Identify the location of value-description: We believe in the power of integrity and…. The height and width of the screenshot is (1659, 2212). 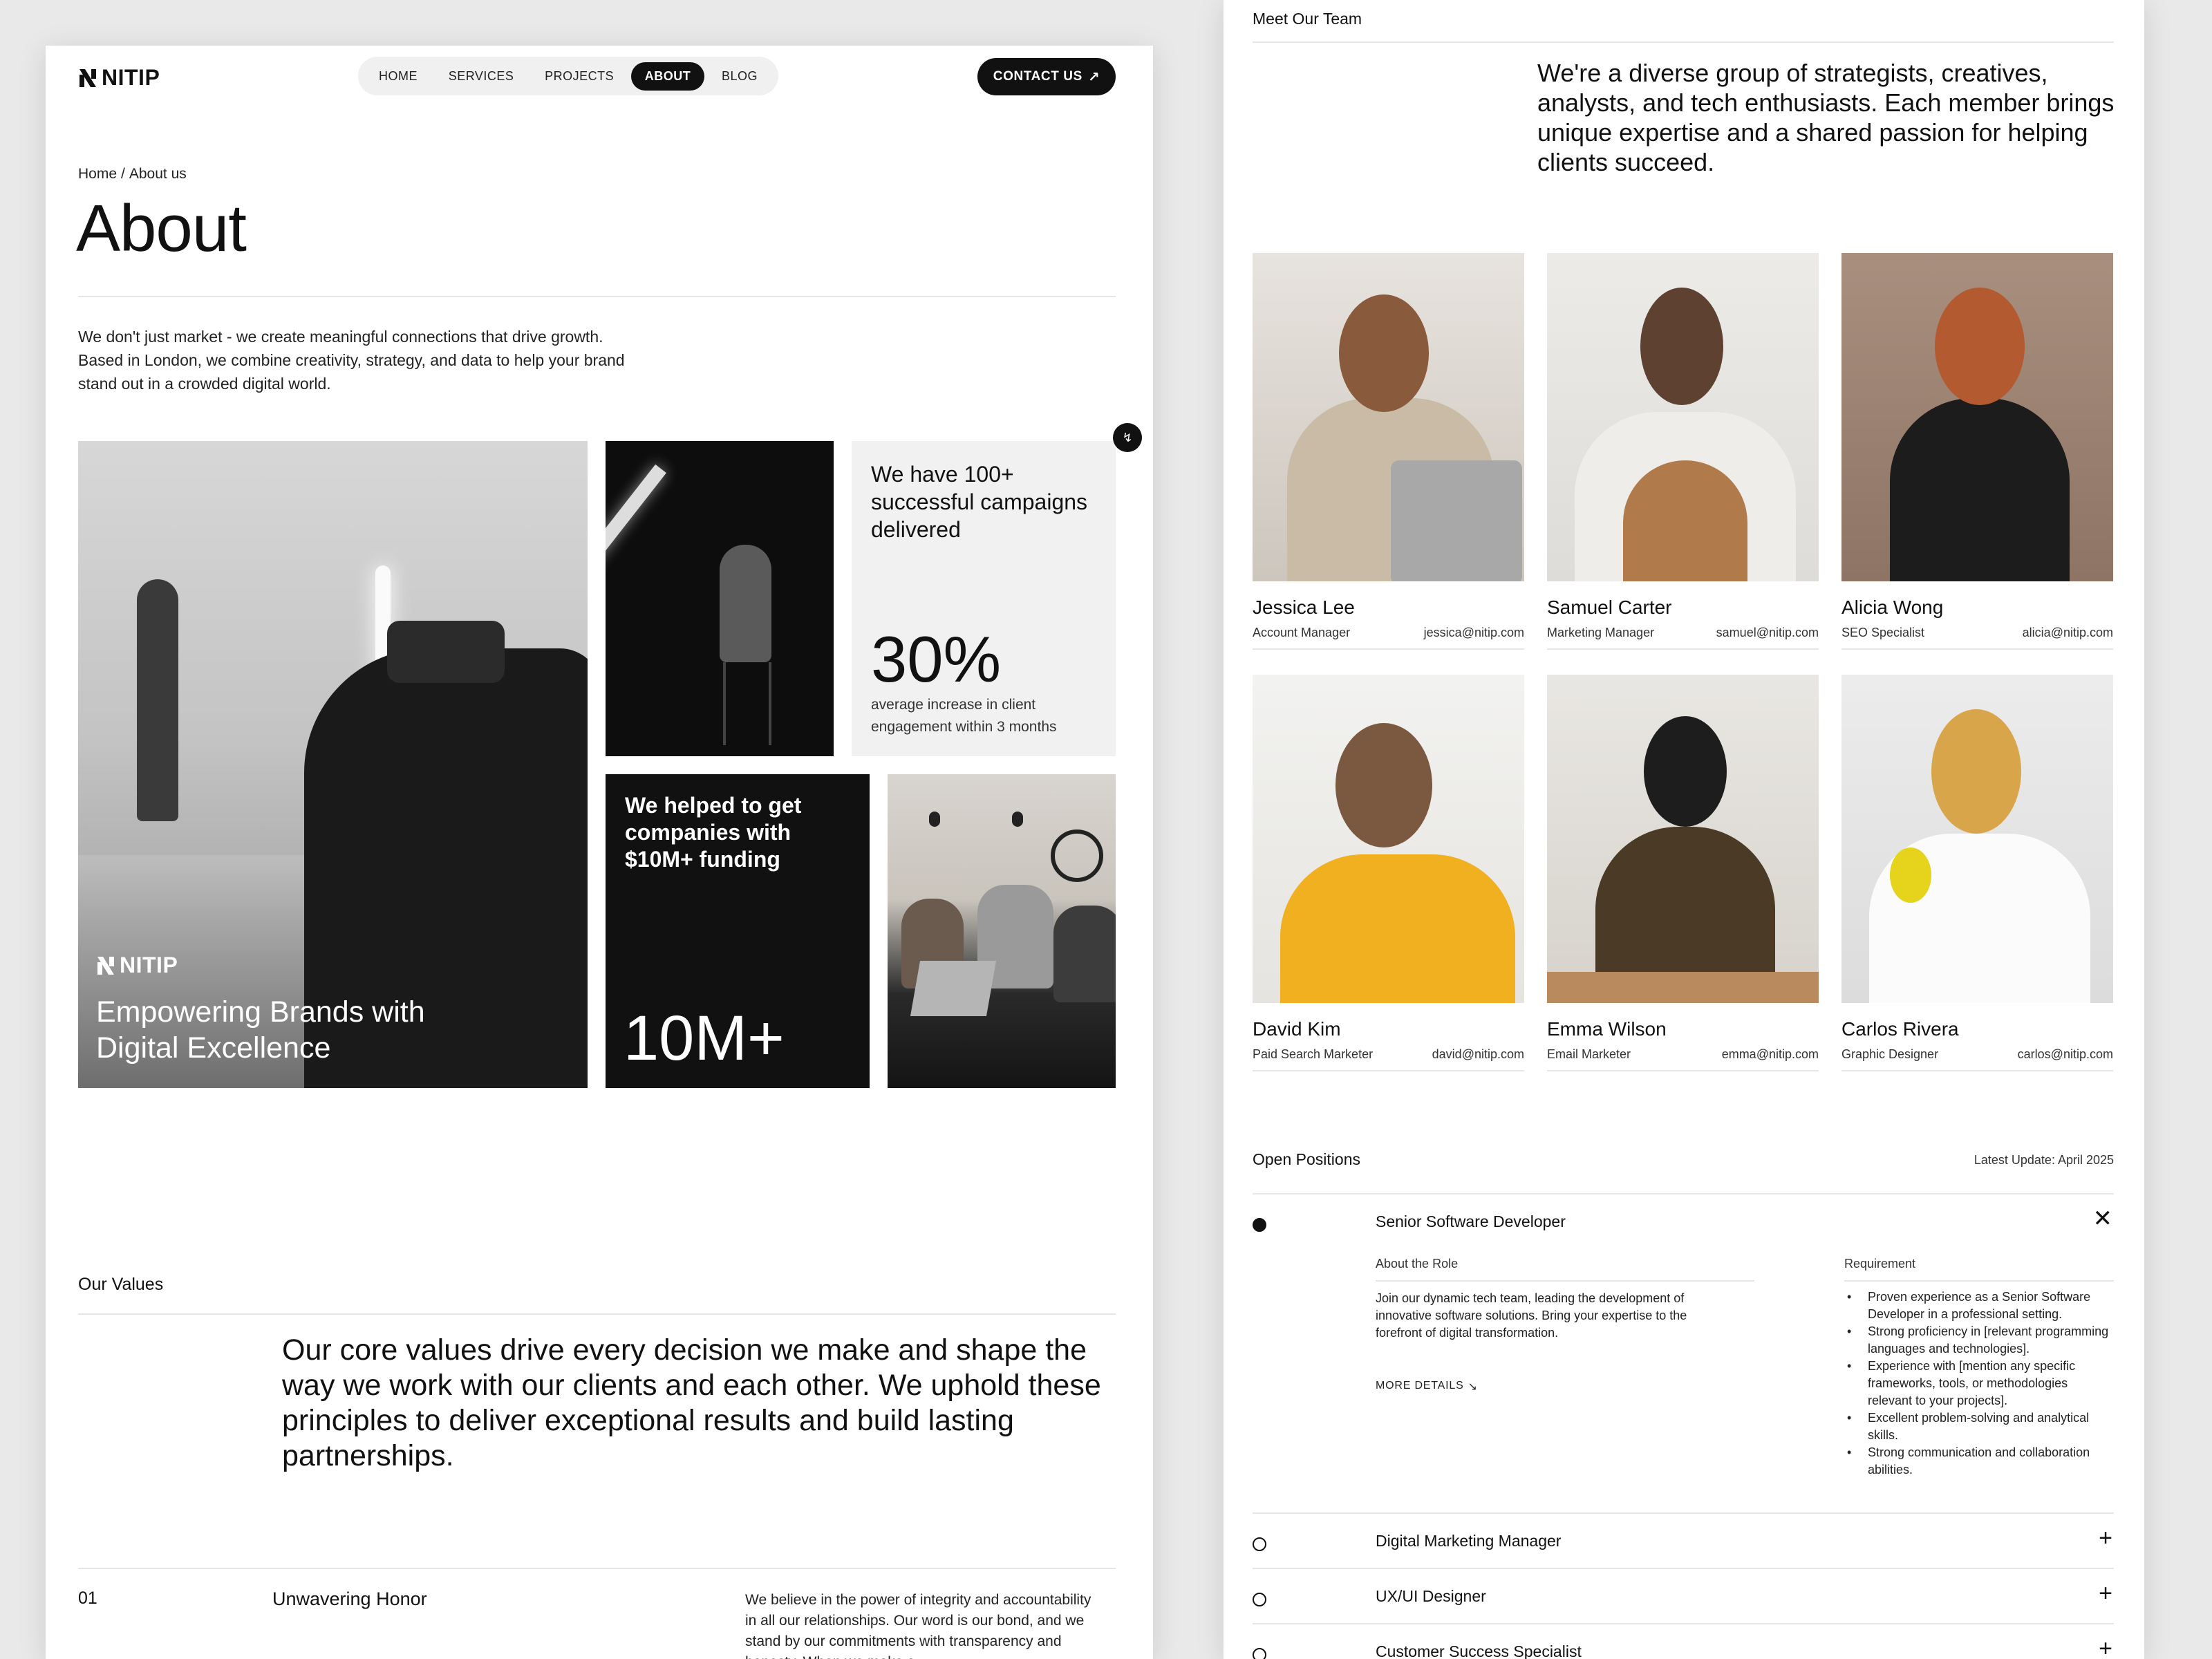
(918, 1625).